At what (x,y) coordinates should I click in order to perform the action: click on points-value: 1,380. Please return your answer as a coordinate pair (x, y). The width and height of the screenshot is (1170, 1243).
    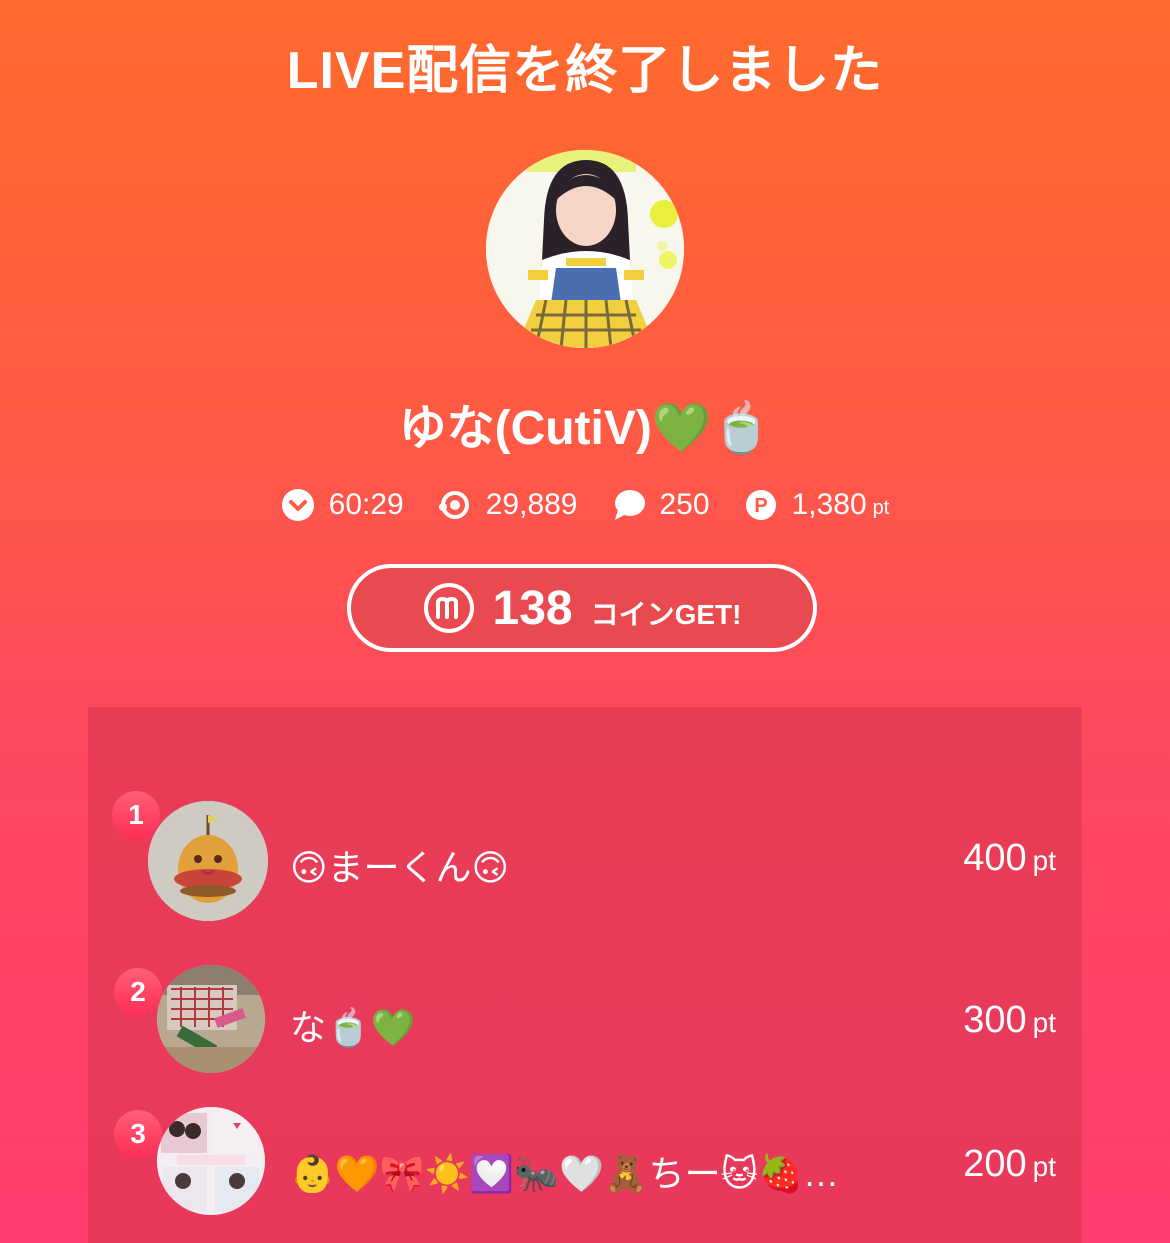
    Looking at the image, I should click on (829, 504).